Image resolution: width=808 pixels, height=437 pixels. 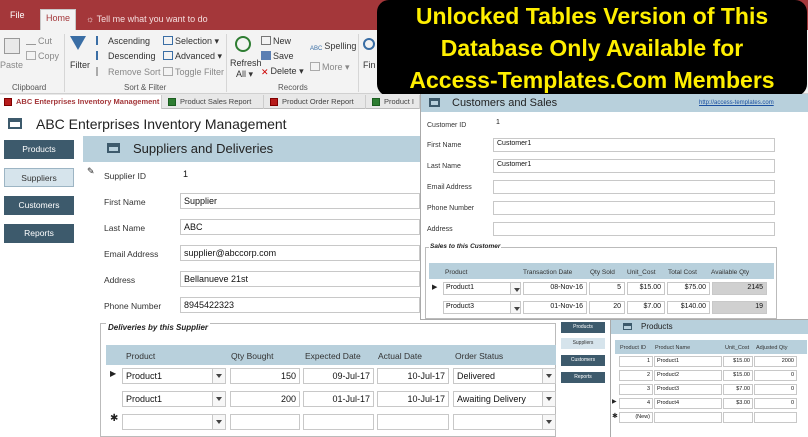 What do you see at coordinates (634, 145) in the screenshot?
I see `customer-first-name-field: Customer1` at bounding box center [634, 145].